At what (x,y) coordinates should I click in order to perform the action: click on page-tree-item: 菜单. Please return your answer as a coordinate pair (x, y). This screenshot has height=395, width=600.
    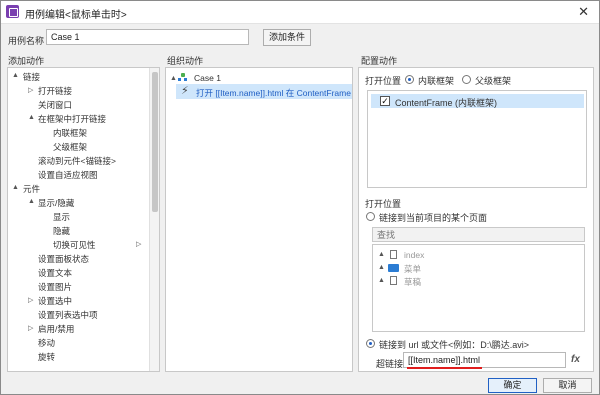
    Looking at the image, I should click on (412, 269).